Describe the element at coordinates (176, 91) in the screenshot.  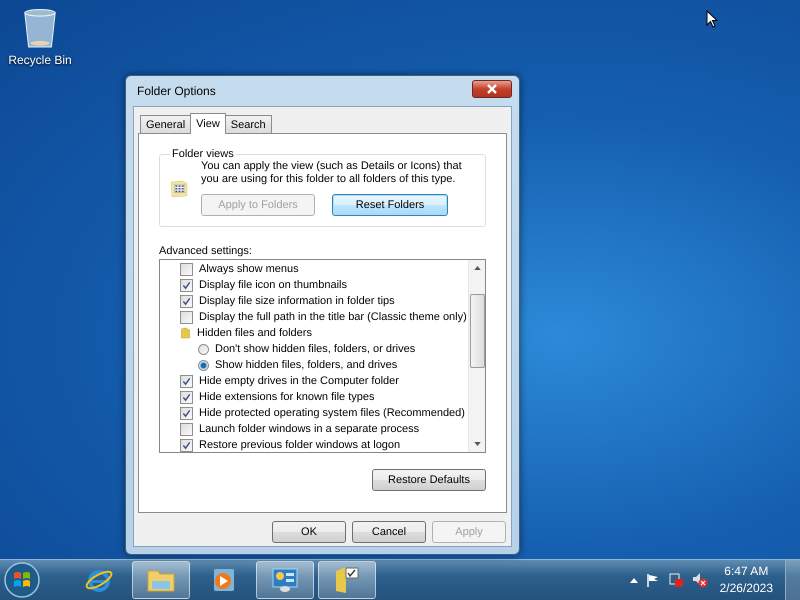
I see `window-title: Folder Options` at that location.